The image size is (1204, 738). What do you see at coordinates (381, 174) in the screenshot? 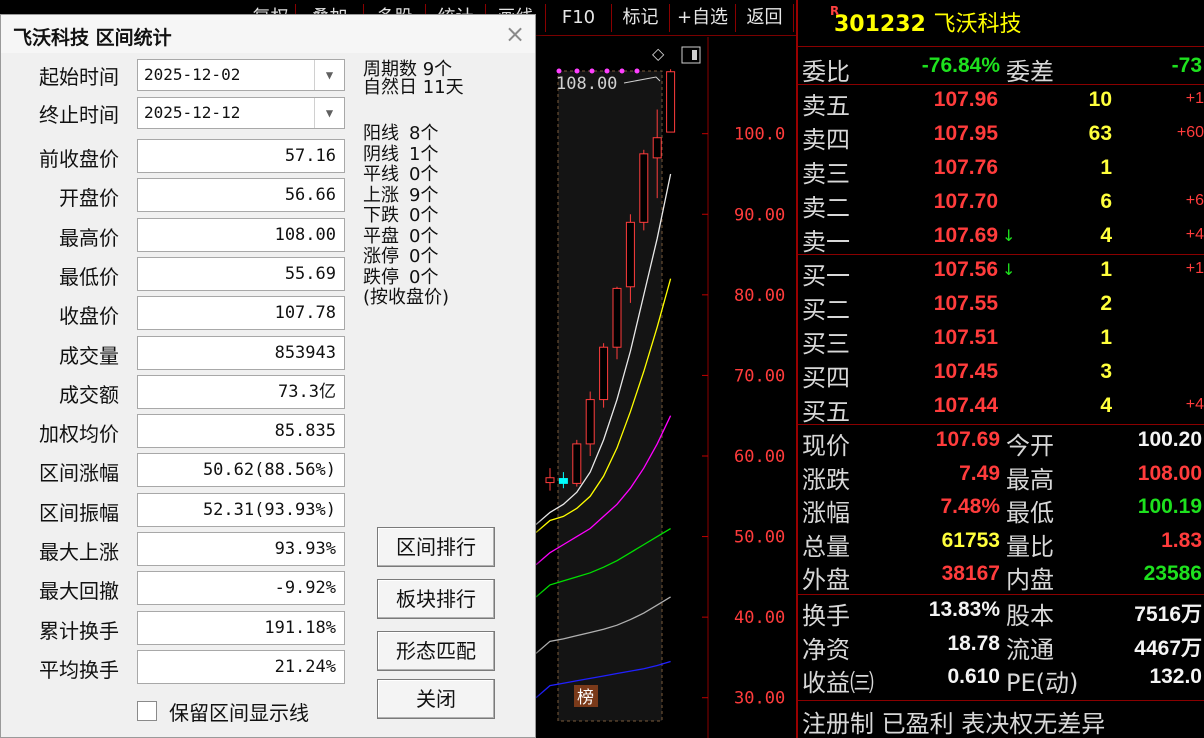
I see `count-label: 平线` at bounding box center [381, 174].